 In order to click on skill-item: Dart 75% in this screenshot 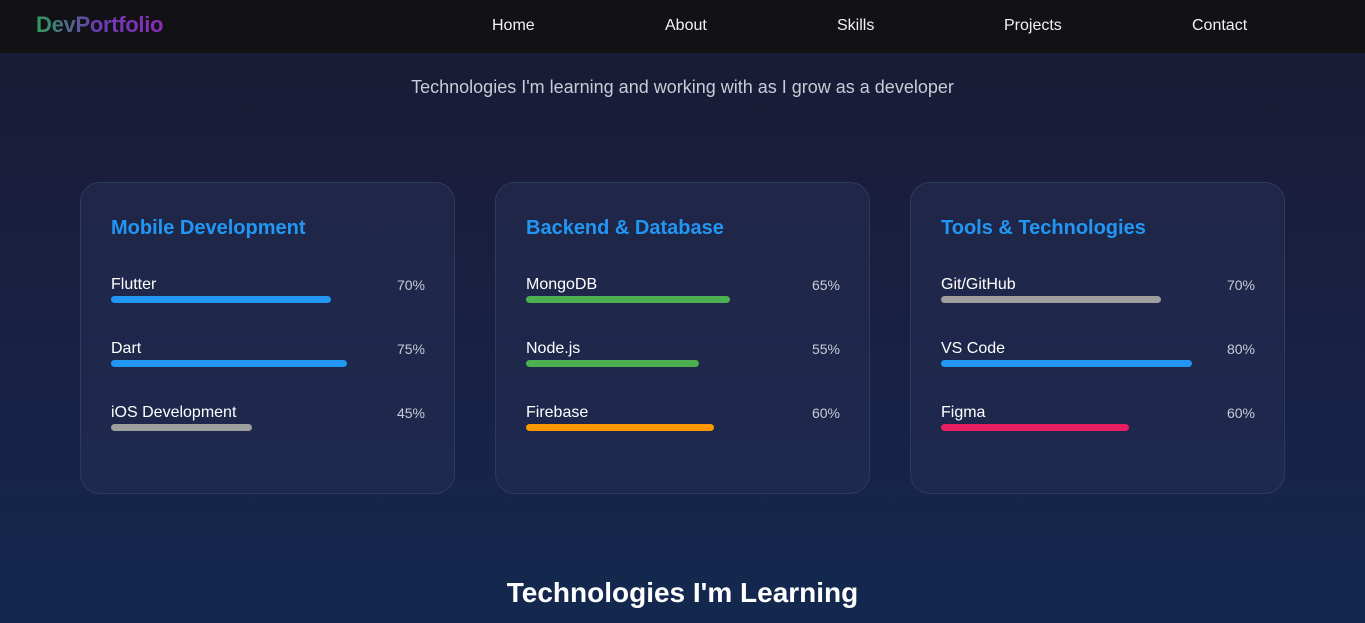, I will do `click(268, 360)`.